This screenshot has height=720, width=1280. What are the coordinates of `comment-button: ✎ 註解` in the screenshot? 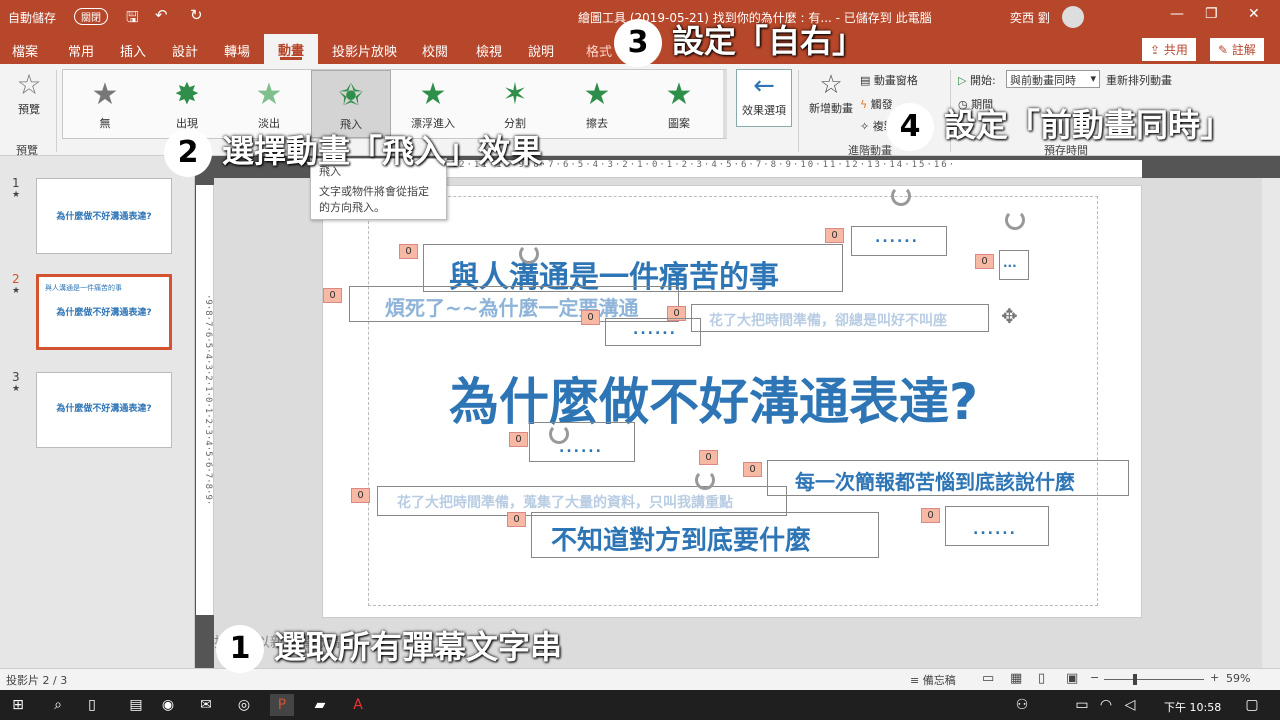 It's located at (1237, 49).